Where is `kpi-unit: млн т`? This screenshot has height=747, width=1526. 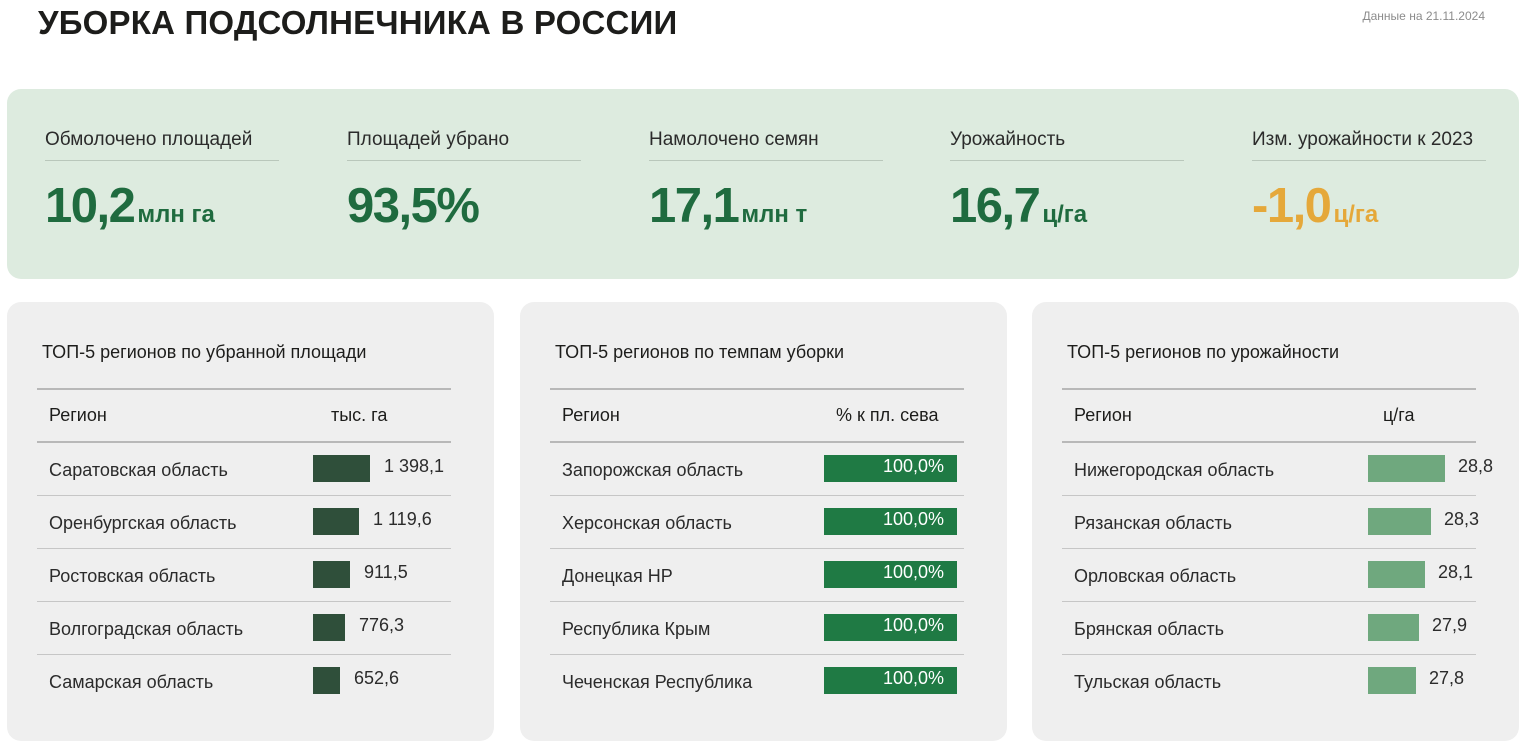 kpi-unit: млн т is located at coordinates (774, 214).